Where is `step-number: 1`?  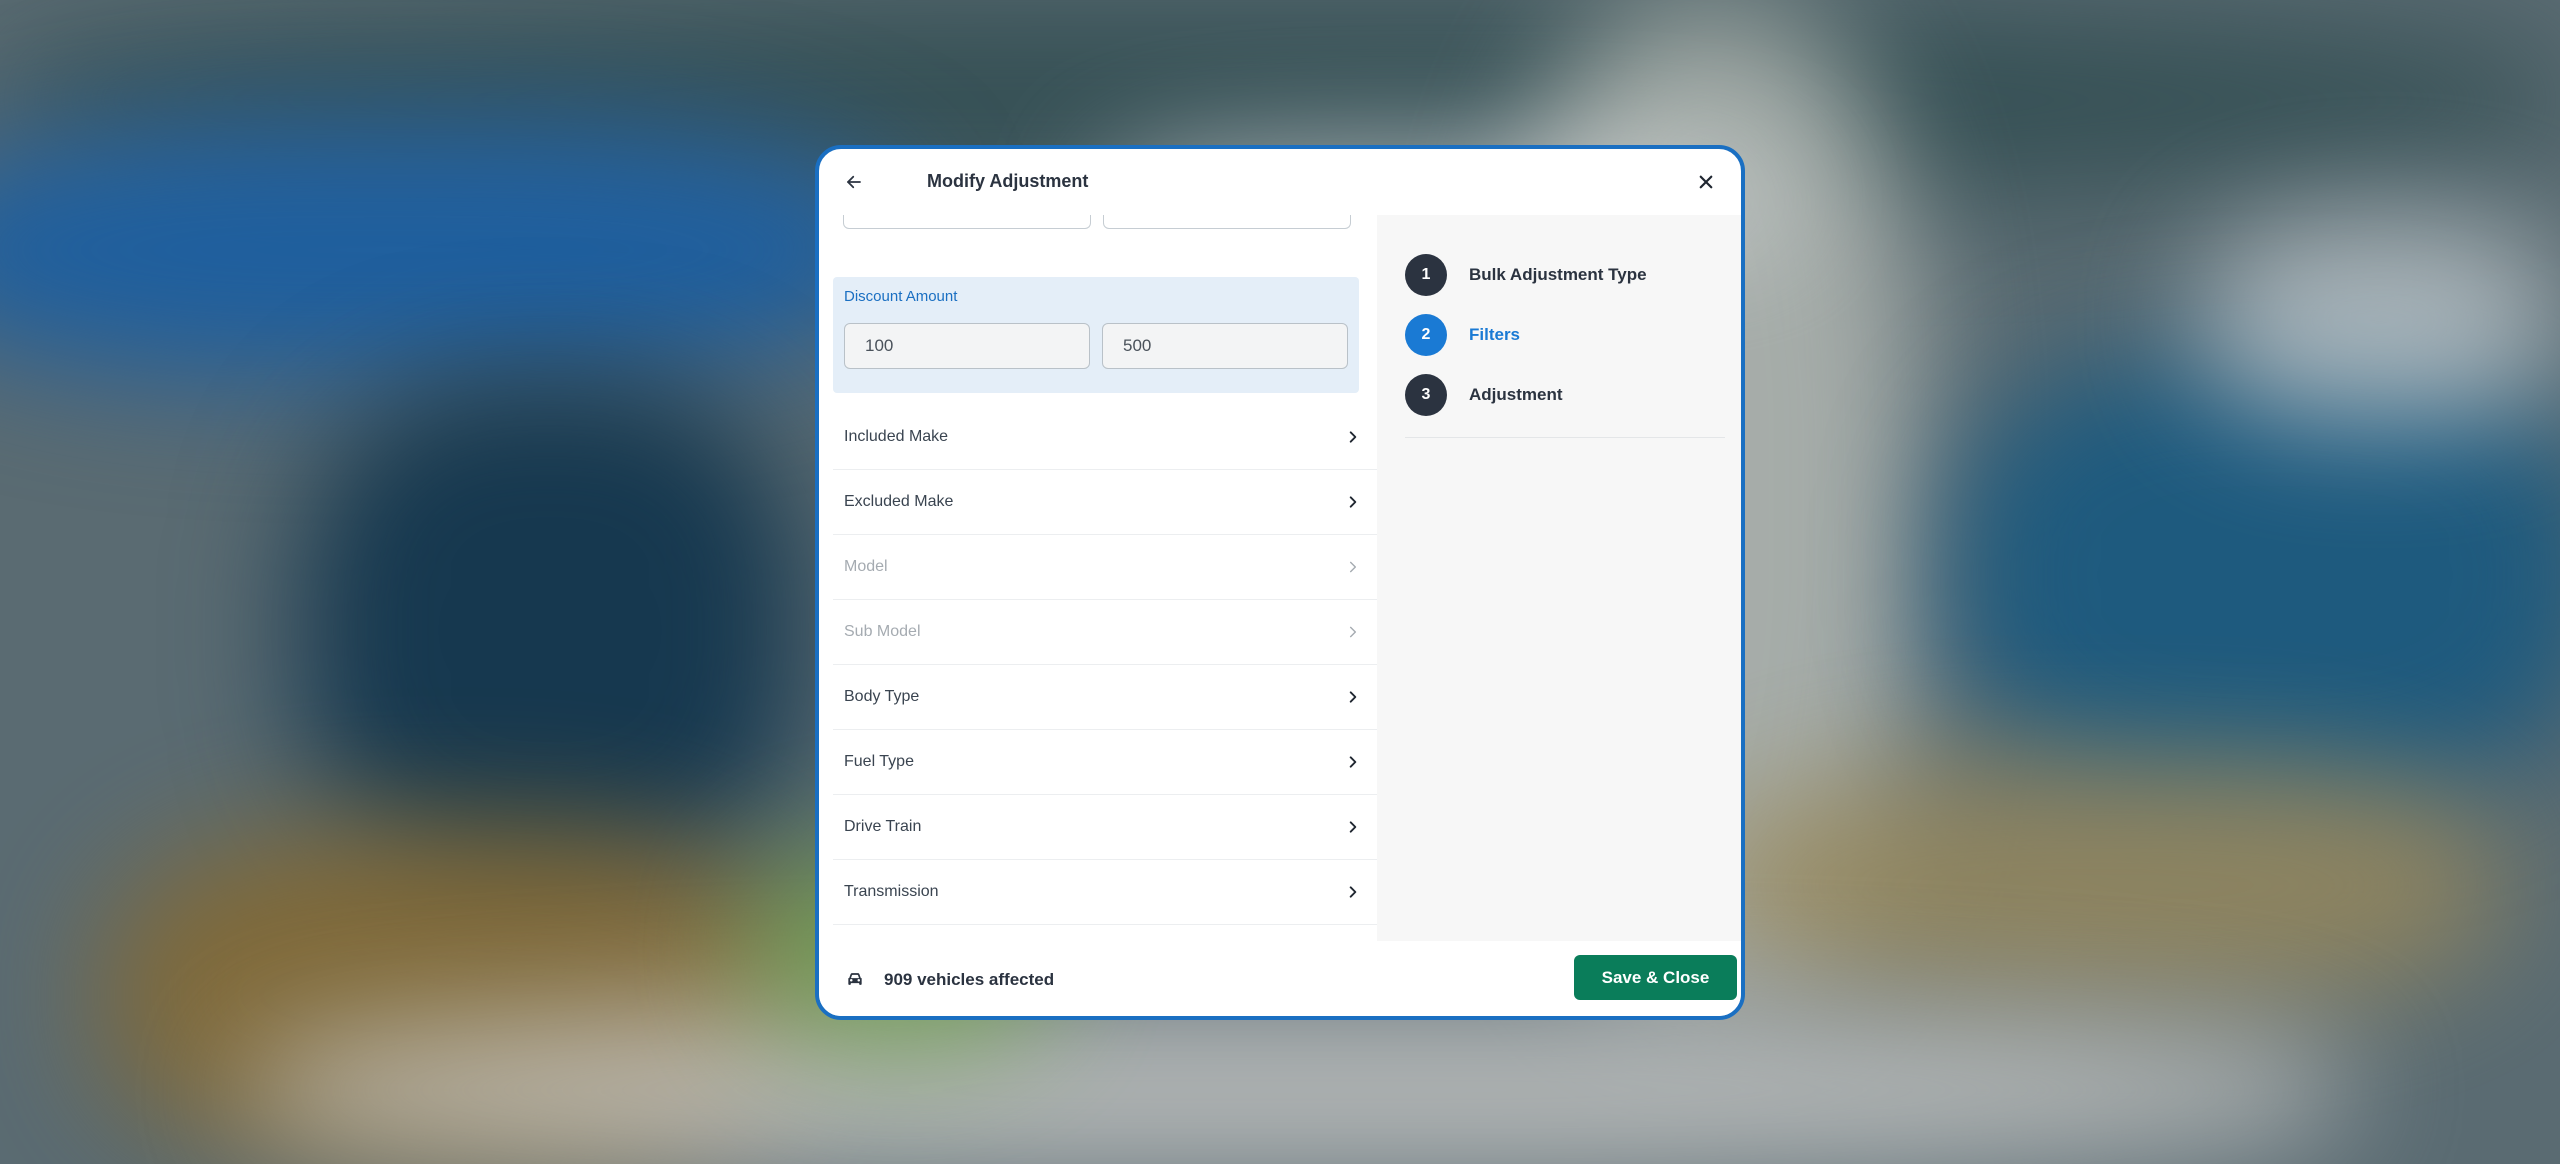
step-number: 1 is located at coordinates (1426, 275).